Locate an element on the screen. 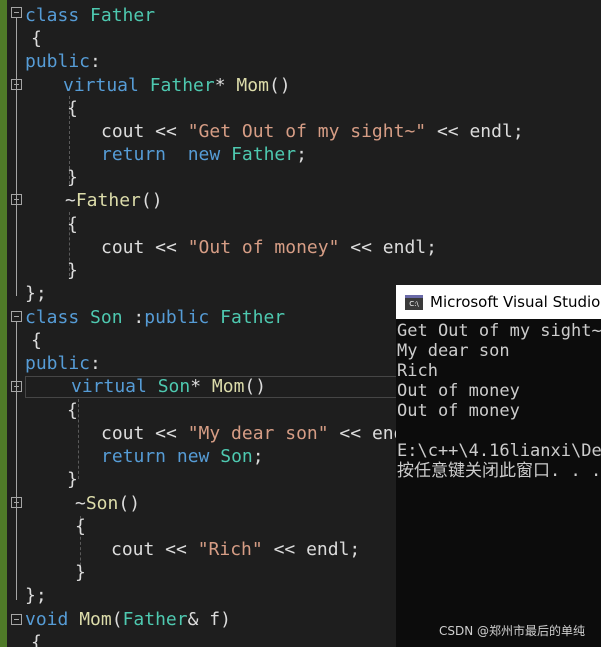 The image size is (601, 647). code-line: cout << "Get Out of my sight~" << endl; is located at coordinates (312, 131).